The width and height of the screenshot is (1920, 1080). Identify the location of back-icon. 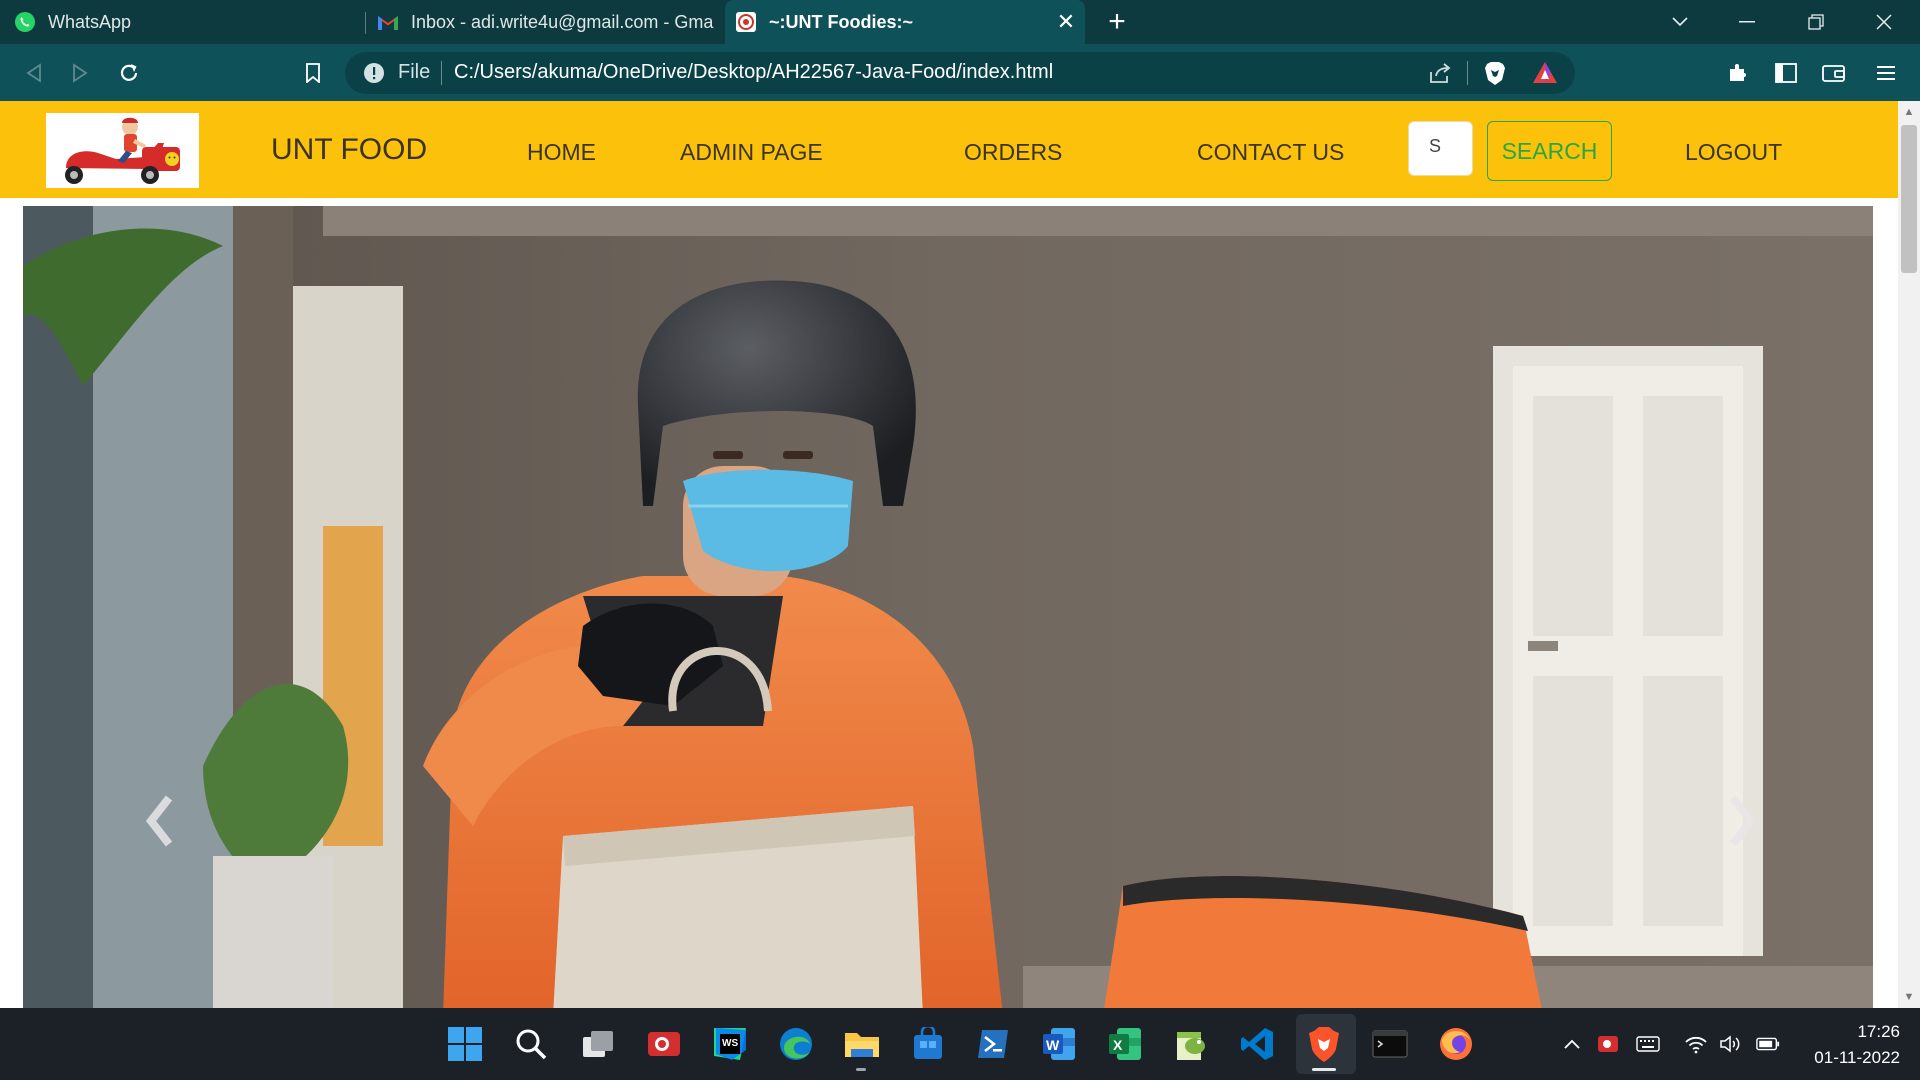
(34, 73).